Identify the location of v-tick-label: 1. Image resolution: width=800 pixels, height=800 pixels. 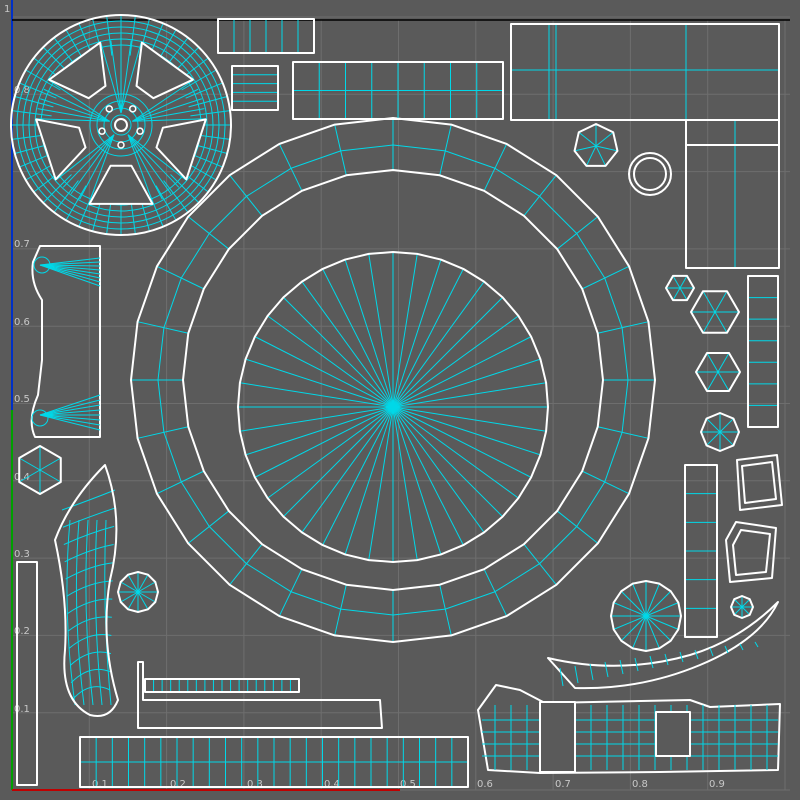
(7, 9).